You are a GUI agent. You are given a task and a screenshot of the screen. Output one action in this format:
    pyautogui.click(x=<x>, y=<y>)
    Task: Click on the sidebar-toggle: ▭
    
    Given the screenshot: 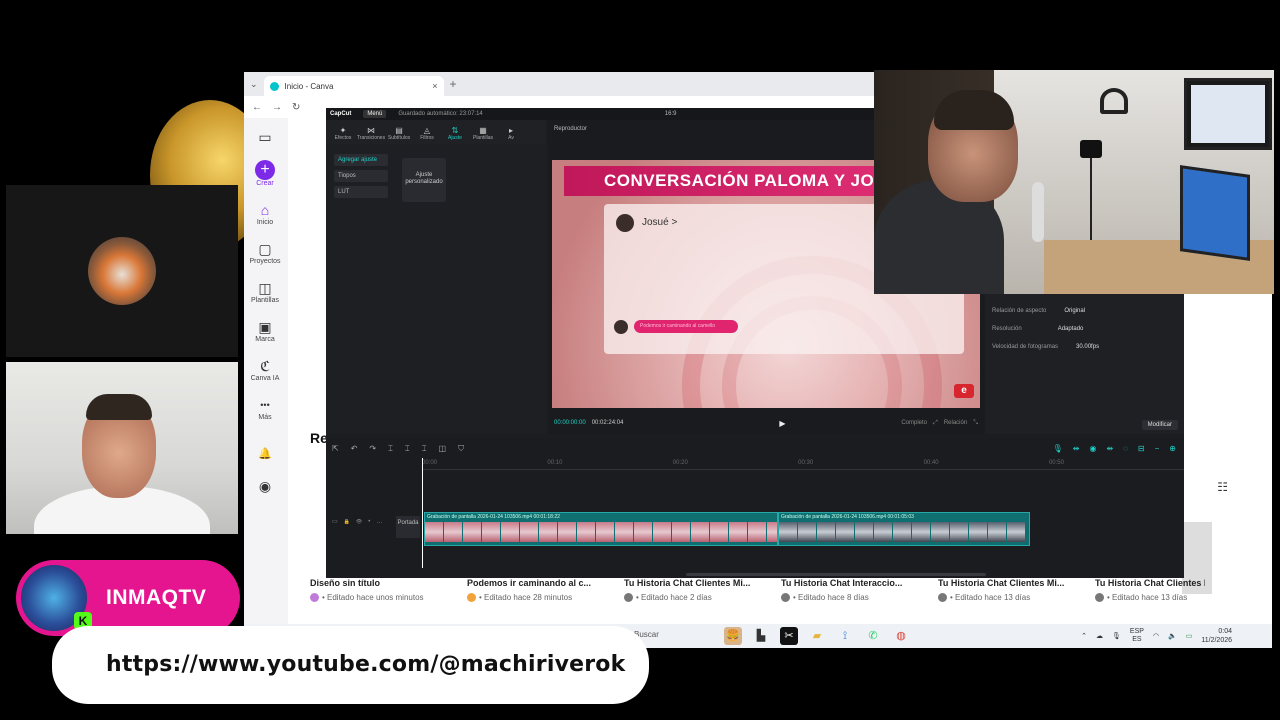 What is the action you would take?
    pyautogui.click(x=265, y=137)
    